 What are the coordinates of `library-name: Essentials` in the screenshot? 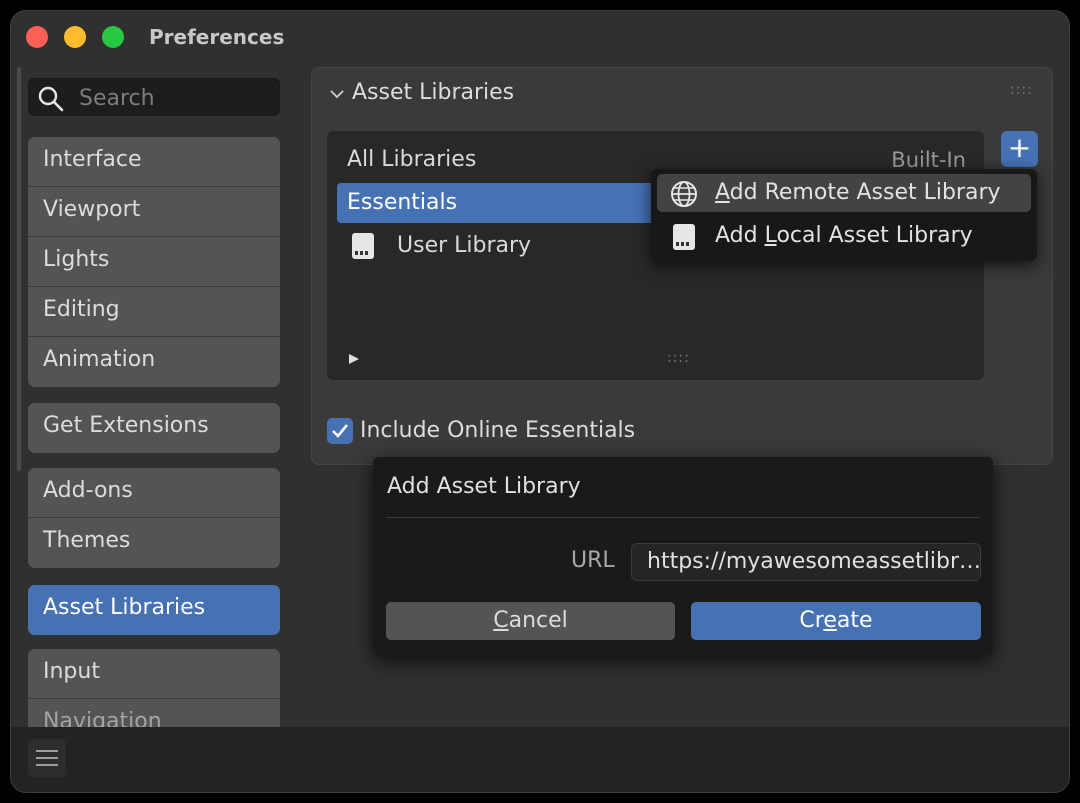 It's located at (402, 202).